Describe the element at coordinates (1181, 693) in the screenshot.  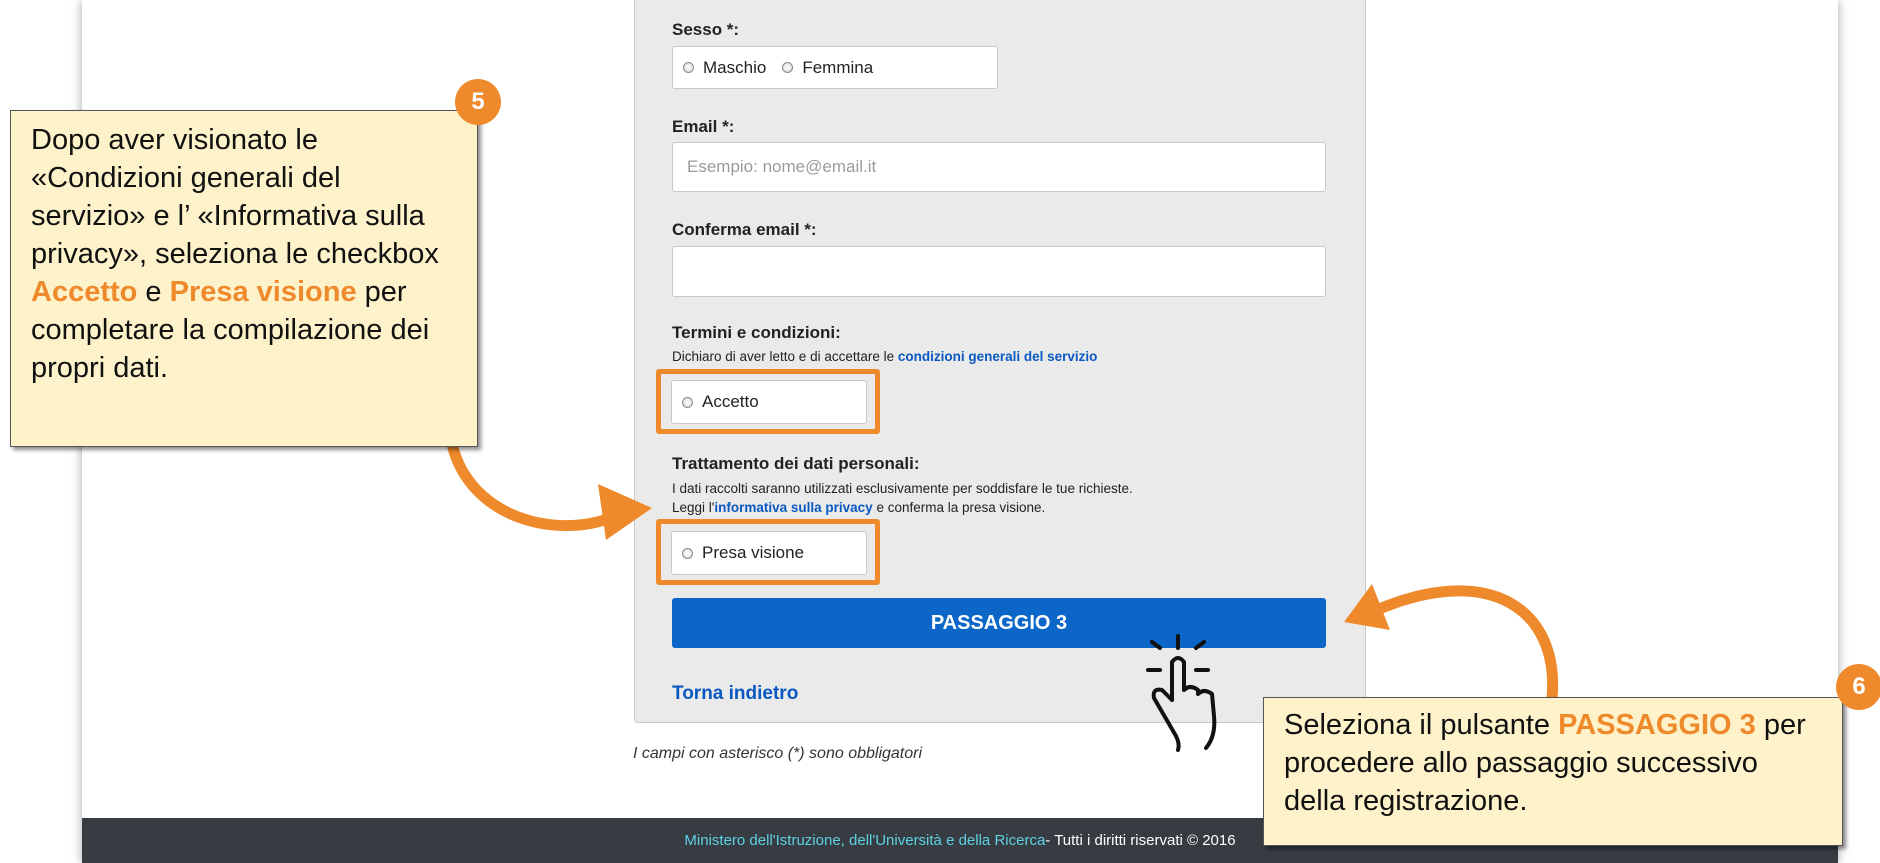
I see `hand-pointer-icon` at that location.